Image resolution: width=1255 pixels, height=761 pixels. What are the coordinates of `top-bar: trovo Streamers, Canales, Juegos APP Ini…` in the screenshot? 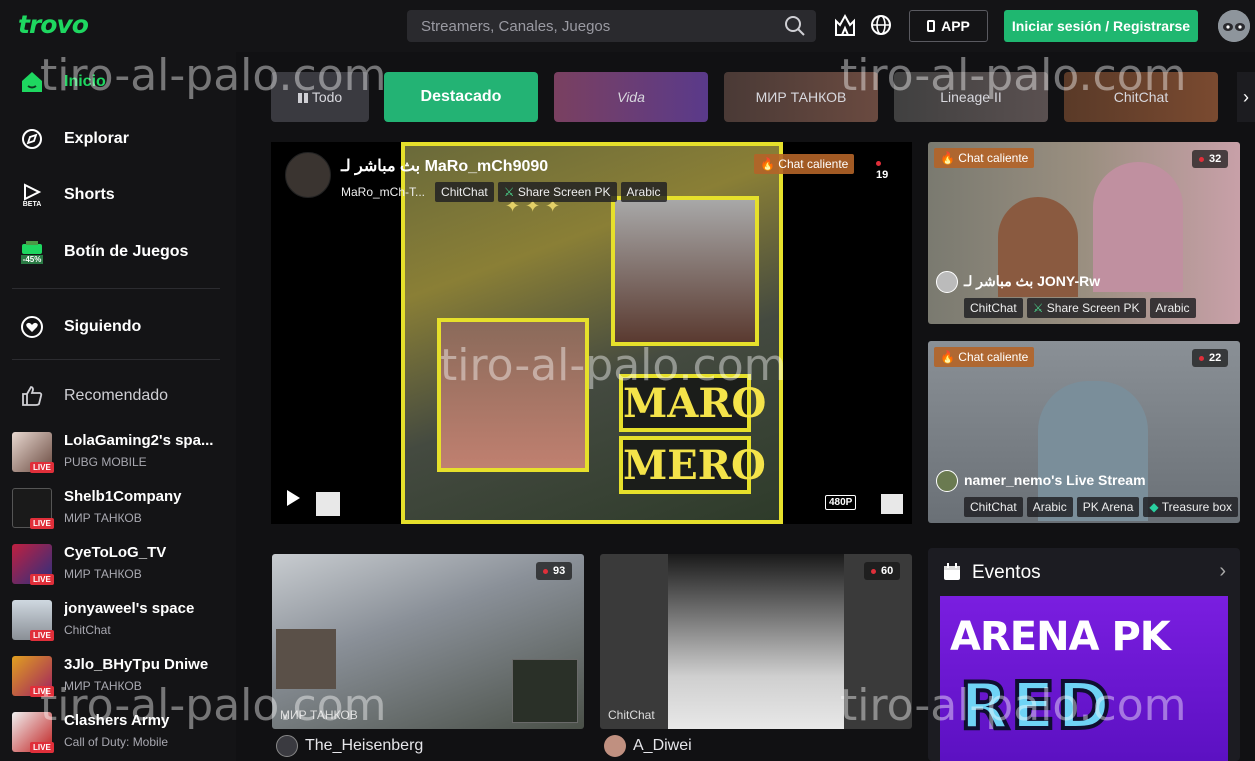 It's located at (627, 26).